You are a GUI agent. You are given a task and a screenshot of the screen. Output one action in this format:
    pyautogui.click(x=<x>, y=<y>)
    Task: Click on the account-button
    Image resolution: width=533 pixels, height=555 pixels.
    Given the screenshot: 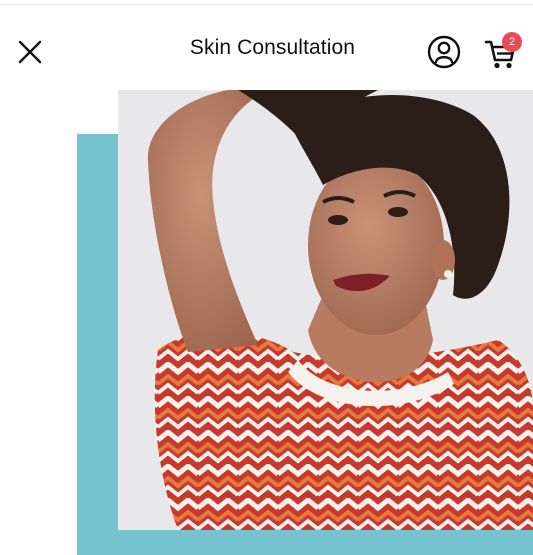 What is the action you would take?
    pyautogui.click(x=444, y=52)
    